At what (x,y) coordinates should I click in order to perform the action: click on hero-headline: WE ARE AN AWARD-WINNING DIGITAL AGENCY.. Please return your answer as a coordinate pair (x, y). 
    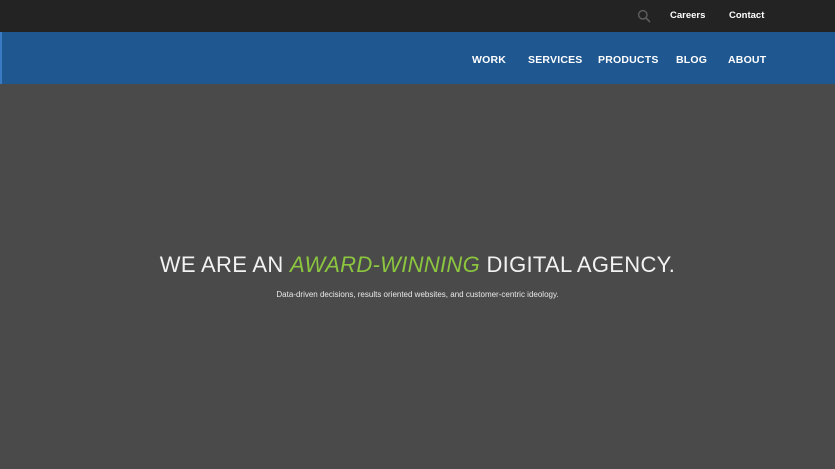
    Looking at the image, I should click on (417, 265).